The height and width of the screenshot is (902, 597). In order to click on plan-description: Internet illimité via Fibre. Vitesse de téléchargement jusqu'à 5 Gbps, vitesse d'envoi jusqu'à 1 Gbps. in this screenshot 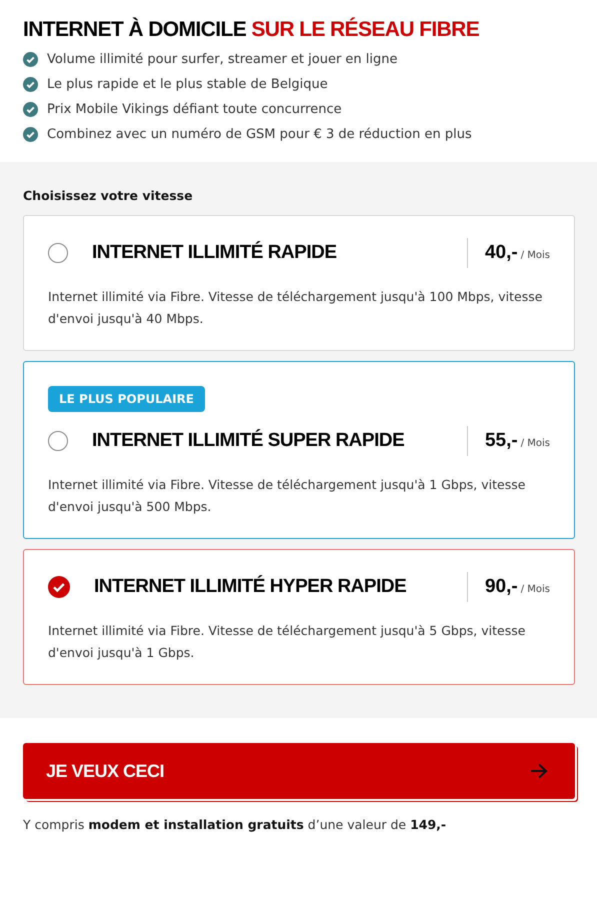, I will do `click(287, 642)`.